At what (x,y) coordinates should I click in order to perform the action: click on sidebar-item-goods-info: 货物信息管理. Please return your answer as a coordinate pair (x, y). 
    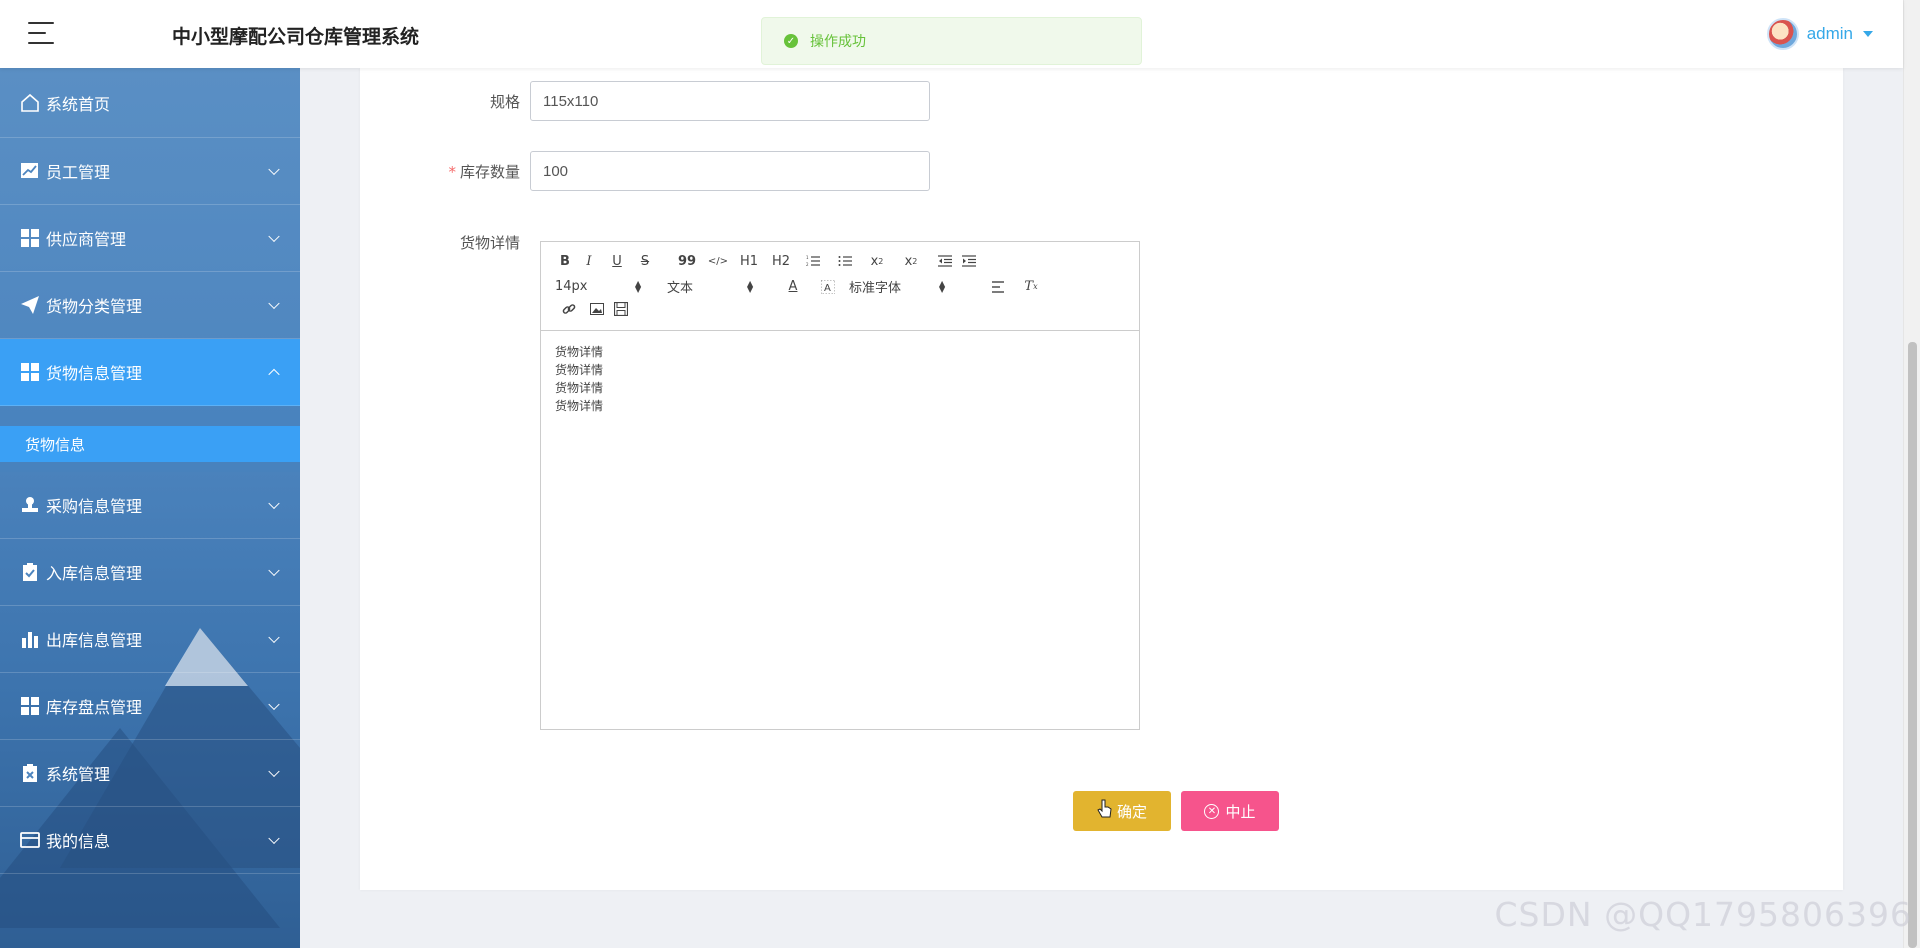
    Looking at the image, I should click on (150, 372).